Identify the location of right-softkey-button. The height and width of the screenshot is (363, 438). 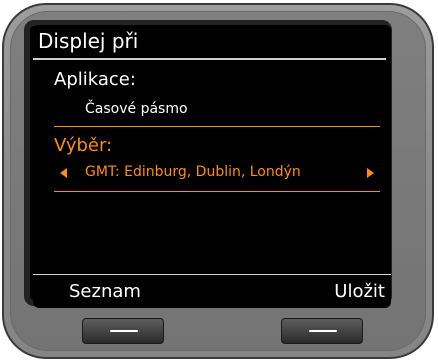
(322, 331).